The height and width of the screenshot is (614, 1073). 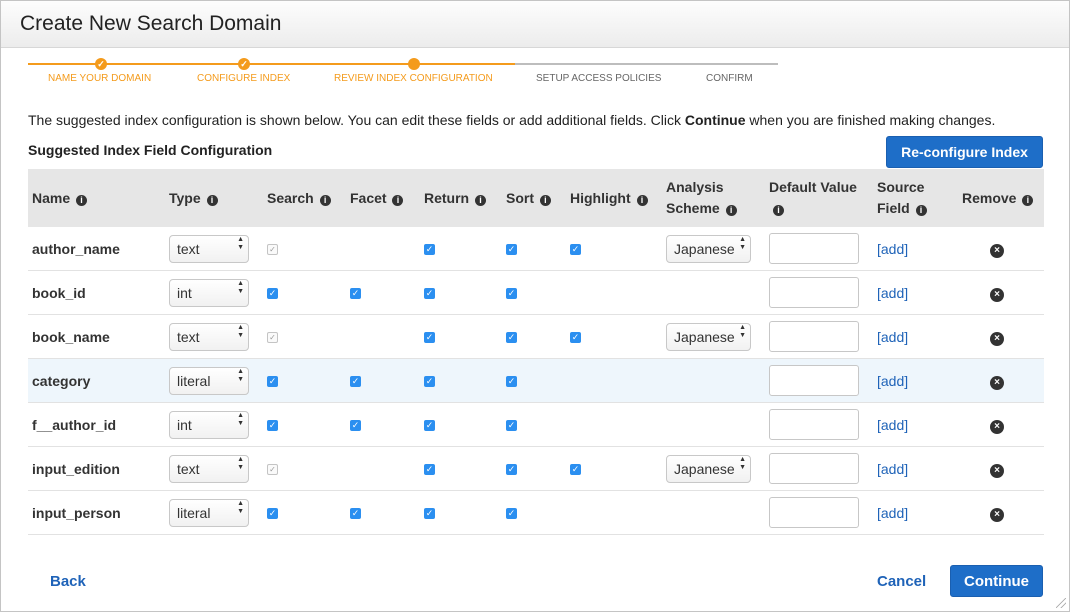 What do you see at coordinates (536, 380) in the screenshot?
I see `table-row: category literal ▲ ▼ ✓ ✓ ✓ ✓ [add] ×` at bounding box center [536, 380].